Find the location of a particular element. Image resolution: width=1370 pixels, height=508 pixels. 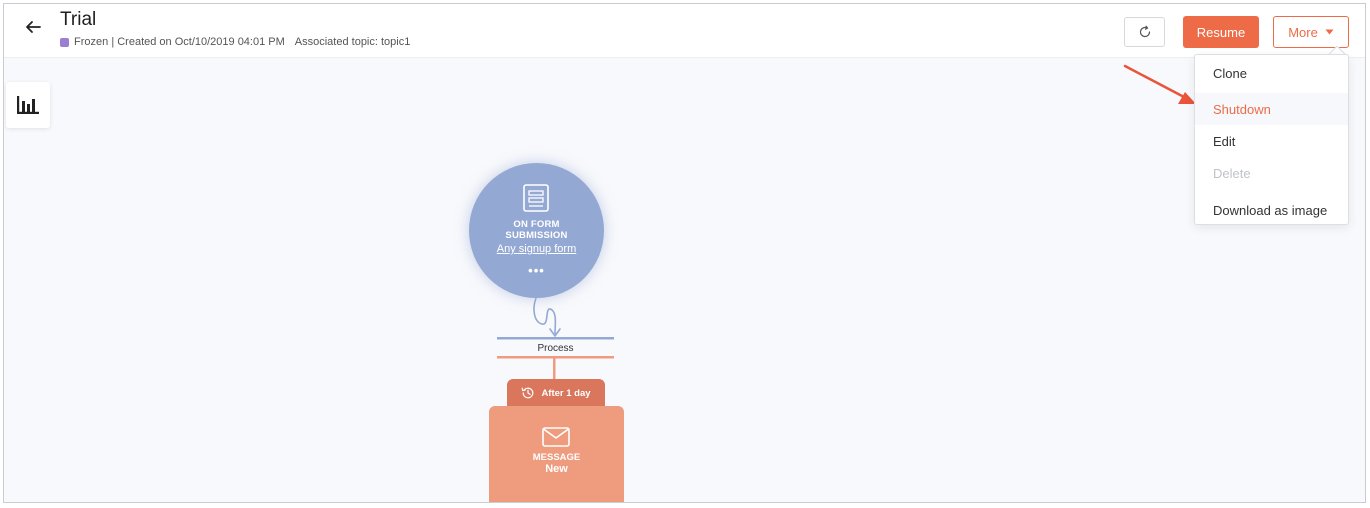

resume-button: Resume is located at coordinates (1221, 32).